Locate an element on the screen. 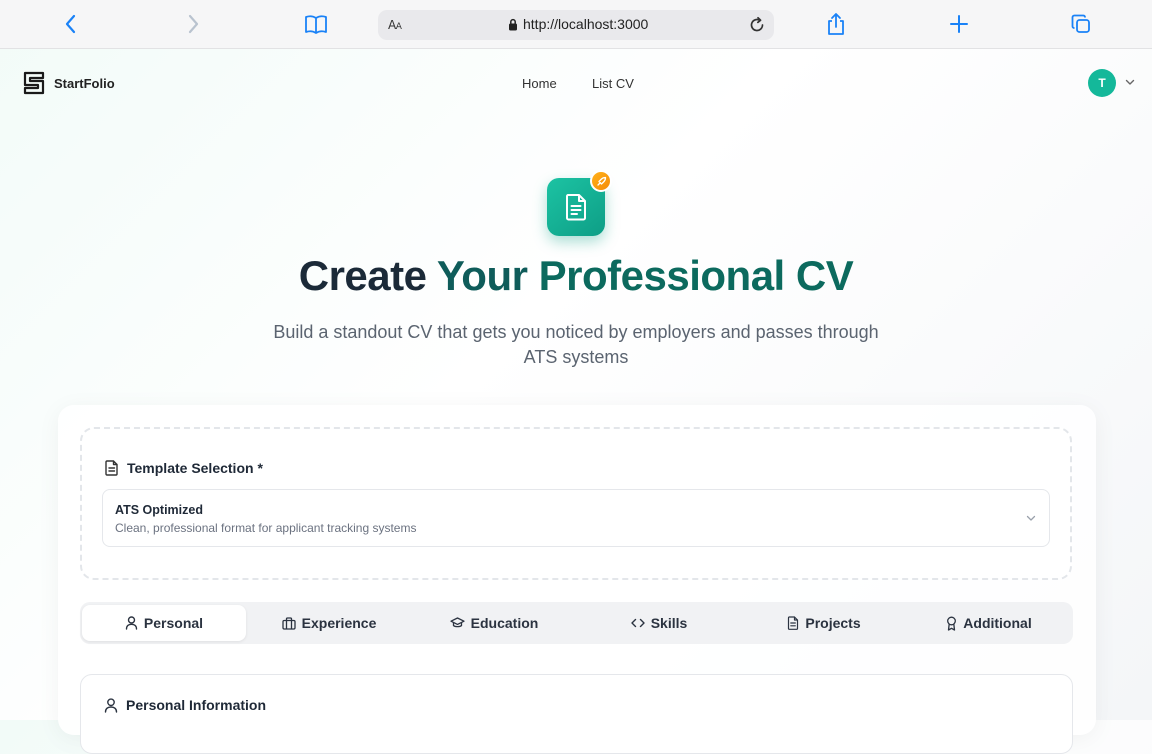  logo: StartFolio is located at coordinates (69, 83).